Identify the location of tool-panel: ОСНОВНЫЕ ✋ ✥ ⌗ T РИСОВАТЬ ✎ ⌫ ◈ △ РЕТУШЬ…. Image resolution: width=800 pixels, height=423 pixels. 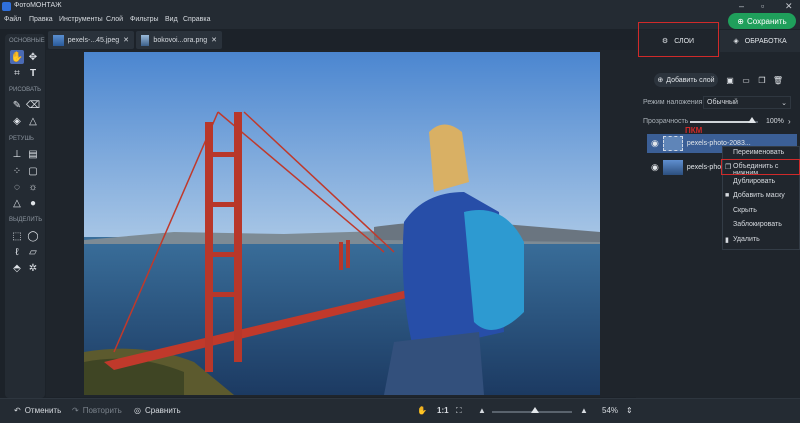
(25, 216).